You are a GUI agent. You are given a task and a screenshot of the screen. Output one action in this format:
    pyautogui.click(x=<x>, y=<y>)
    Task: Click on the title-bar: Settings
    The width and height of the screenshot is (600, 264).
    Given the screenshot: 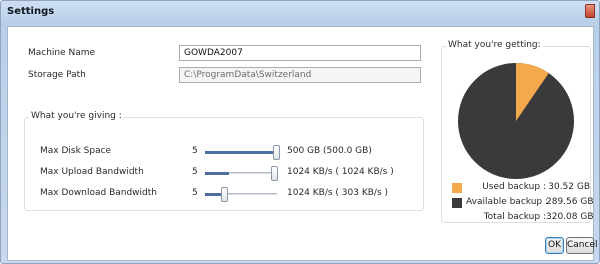 What is the action you would take?
    pyautogui.click(x=300, y=12)
    